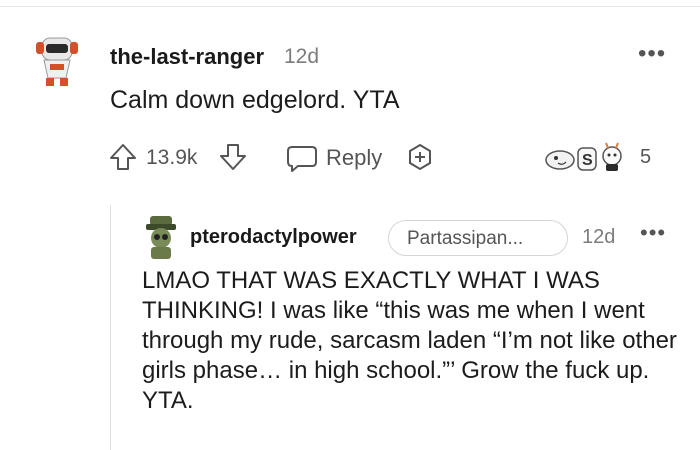 The image size is (700, 450). Describe the element at coordinates (354, 158) in the screenshot. I see `reply-button: Reply` at that location.